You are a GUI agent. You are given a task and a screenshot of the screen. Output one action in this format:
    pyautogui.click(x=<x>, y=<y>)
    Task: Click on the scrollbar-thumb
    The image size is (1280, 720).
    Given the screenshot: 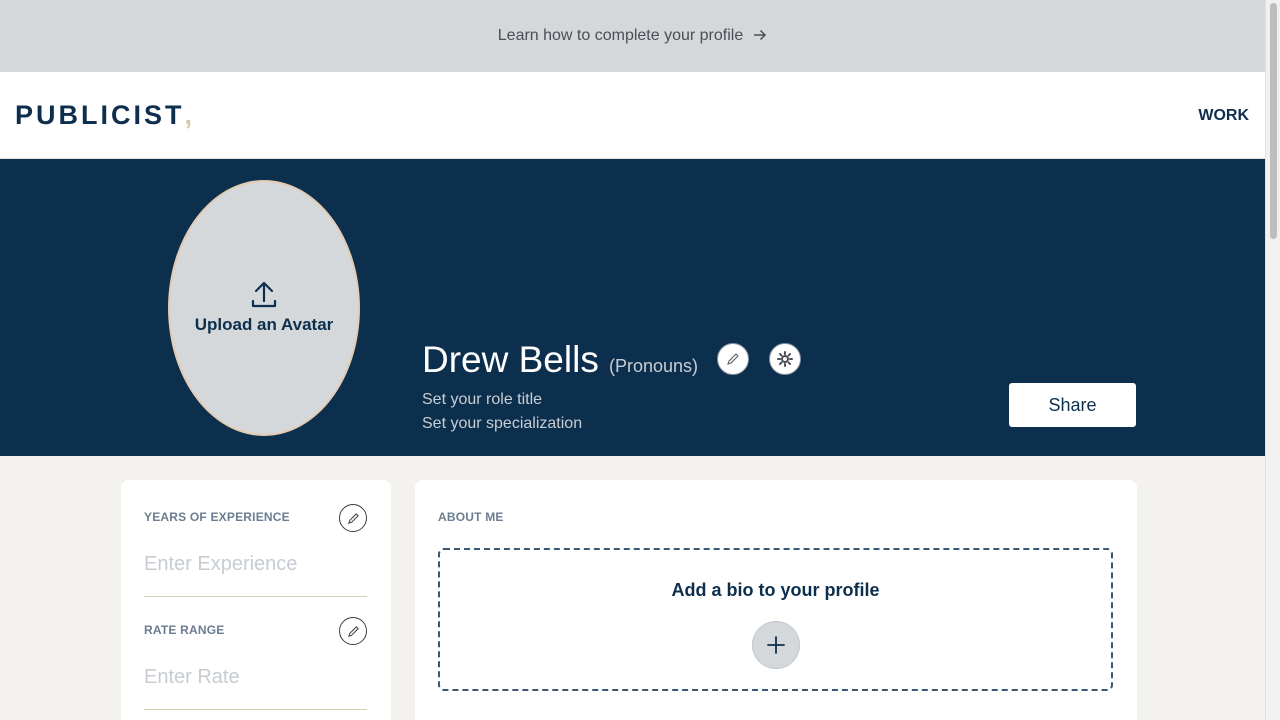 What is the action you would take?
    pyautogui.click(x=1273, y=121)
    